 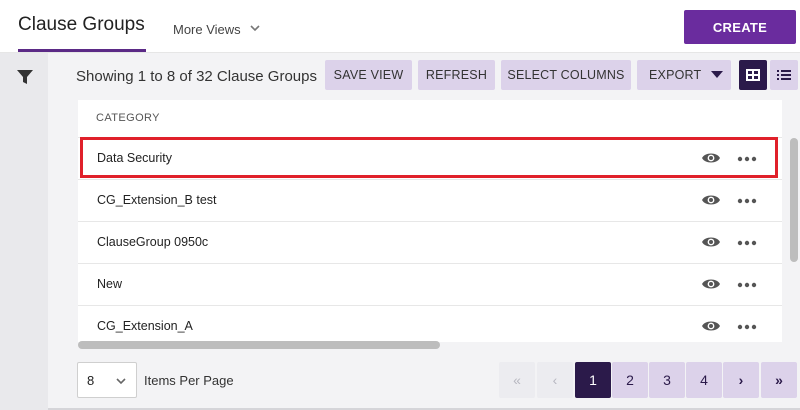 What do you see at coordinates (157, 200) in the screenshot?
I see `row-label: CG_Extension_B test` at bounding box center [157, 200].